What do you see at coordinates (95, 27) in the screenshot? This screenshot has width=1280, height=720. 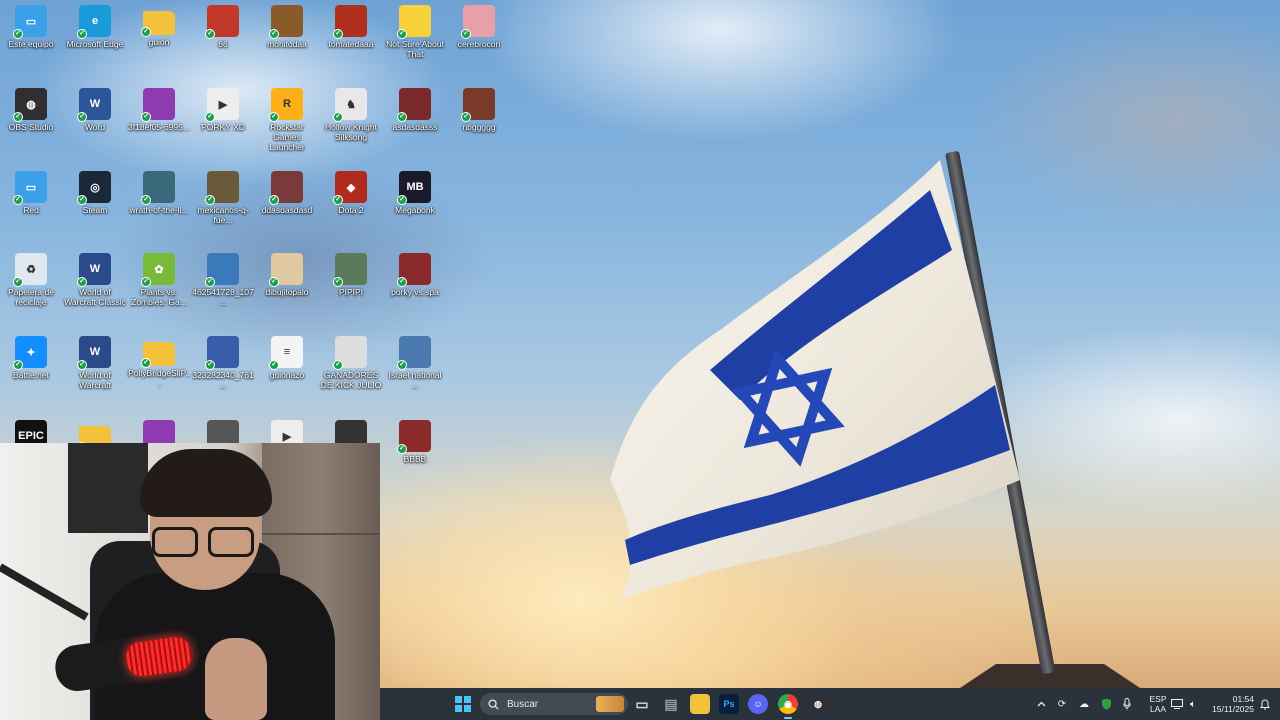 I see `desktop-icon-microsoft-edge: e ✓ Microsoft Edge` at bounding box center [95, 27].